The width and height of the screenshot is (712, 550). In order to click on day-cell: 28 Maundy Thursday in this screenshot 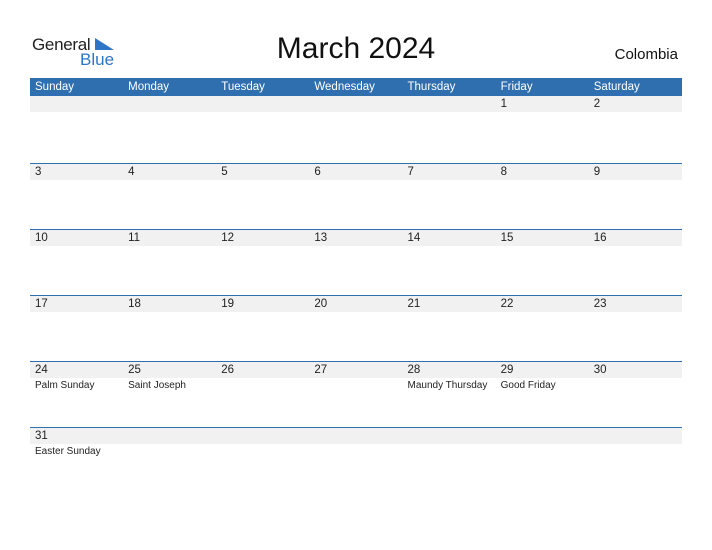, I will do `click(449, 394)`.